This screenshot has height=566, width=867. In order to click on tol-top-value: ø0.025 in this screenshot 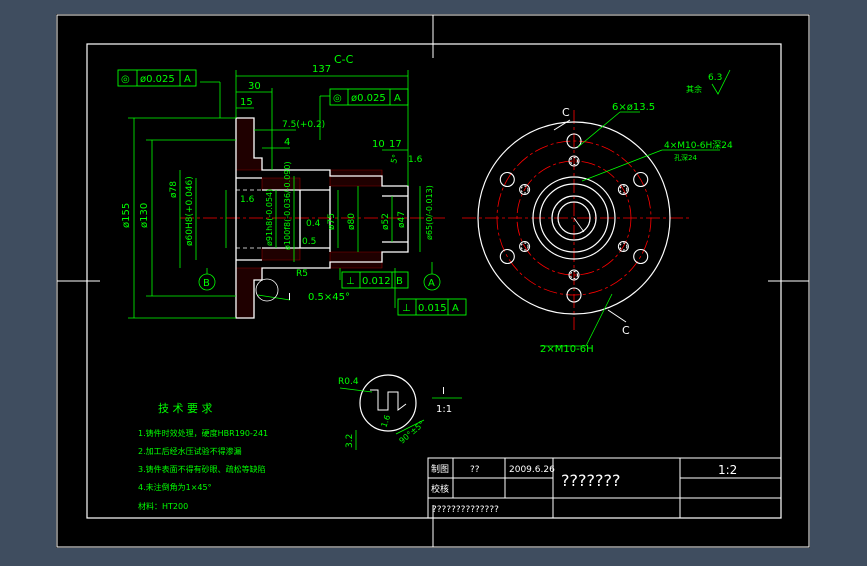, I will do `click(157, 79)`.